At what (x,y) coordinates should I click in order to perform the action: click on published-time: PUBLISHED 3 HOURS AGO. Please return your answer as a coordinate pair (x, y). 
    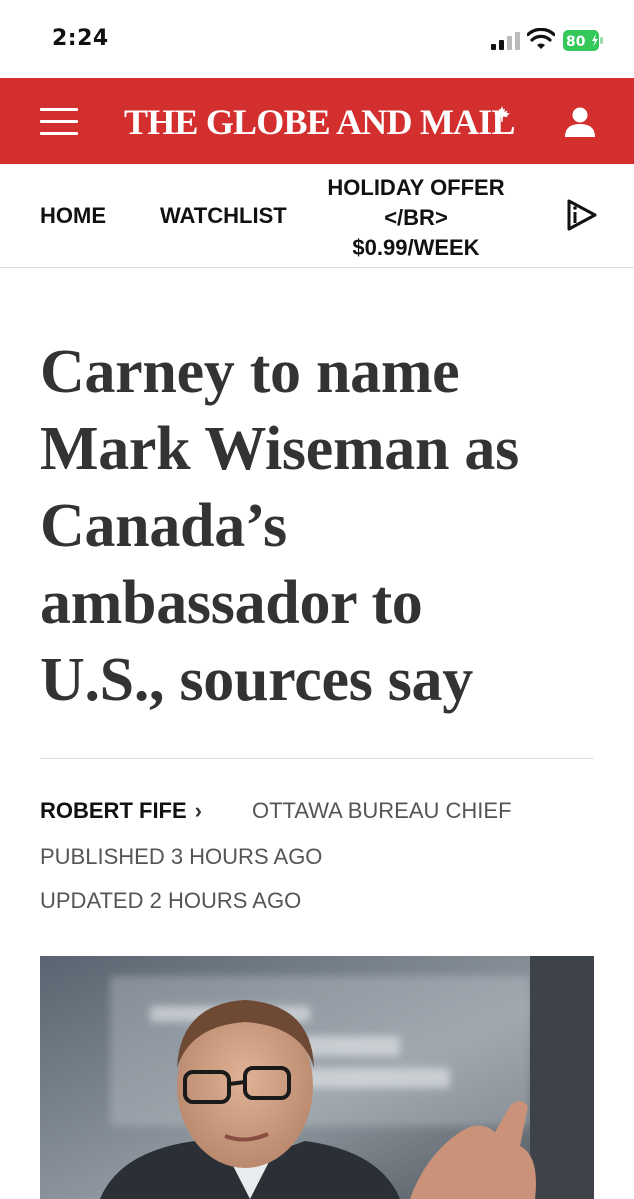
    Looking at the image, I should click on (181, 856).